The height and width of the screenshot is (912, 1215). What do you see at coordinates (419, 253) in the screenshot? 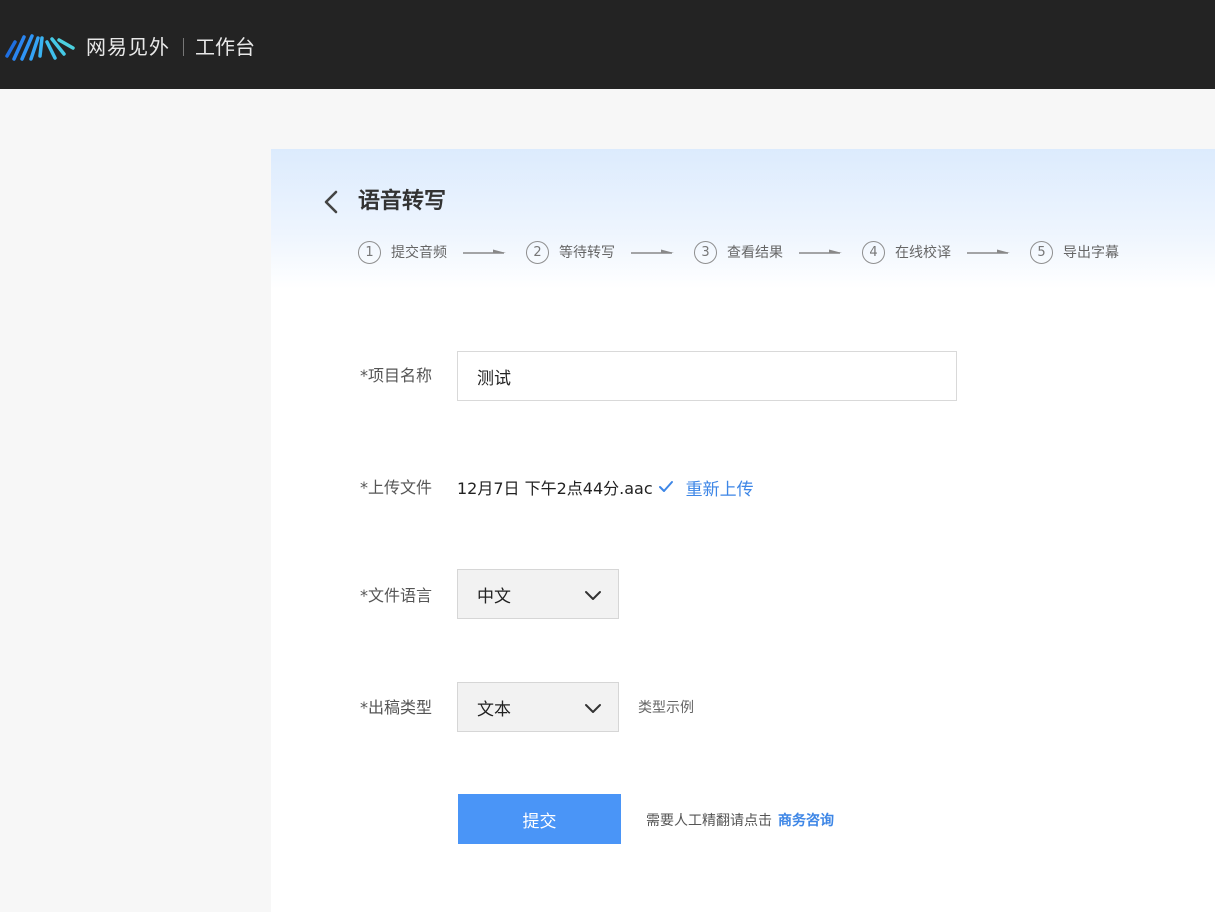
I see `step-label: 提交音频` at bounding box center [419, 253].